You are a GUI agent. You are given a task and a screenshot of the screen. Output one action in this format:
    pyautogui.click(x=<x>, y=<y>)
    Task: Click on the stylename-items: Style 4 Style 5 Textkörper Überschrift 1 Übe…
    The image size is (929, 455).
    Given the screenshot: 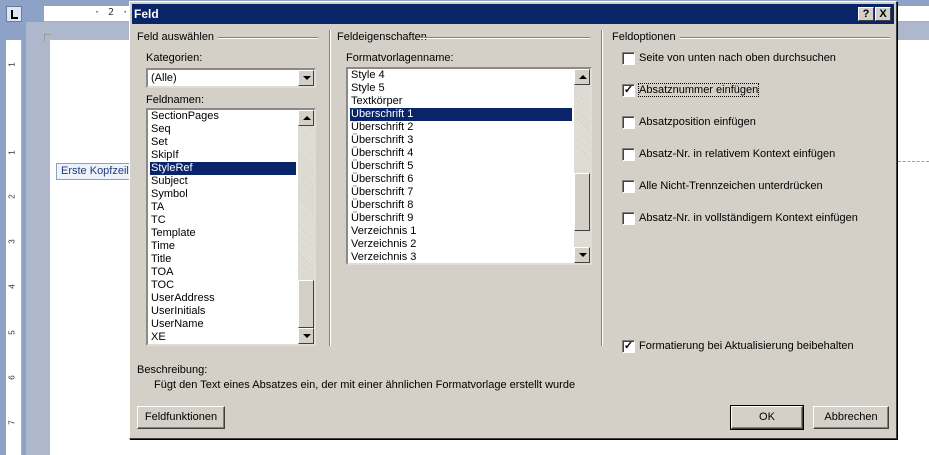 What is the action you would take?
    pyautogui.click(x=461, y=166)
    